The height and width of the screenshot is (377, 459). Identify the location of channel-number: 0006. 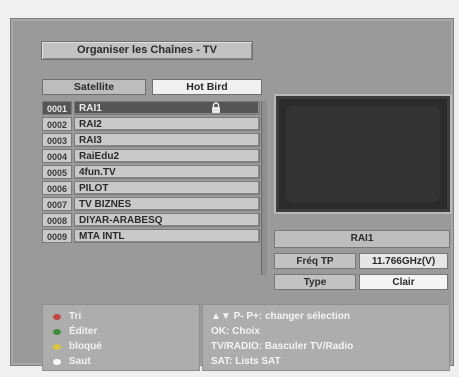
(57, 188).